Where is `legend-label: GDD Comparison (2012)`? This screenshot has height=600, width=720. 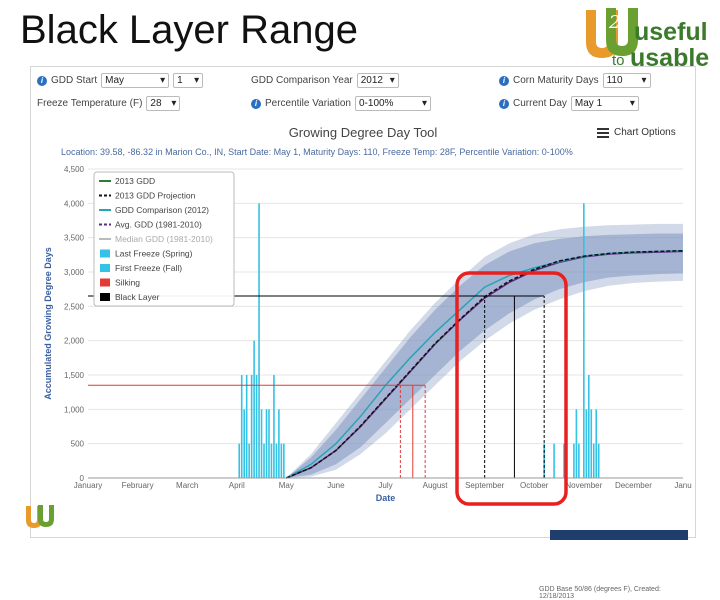
legend-label: GDD Comparison (2012) is located at coordinates (162, 210).